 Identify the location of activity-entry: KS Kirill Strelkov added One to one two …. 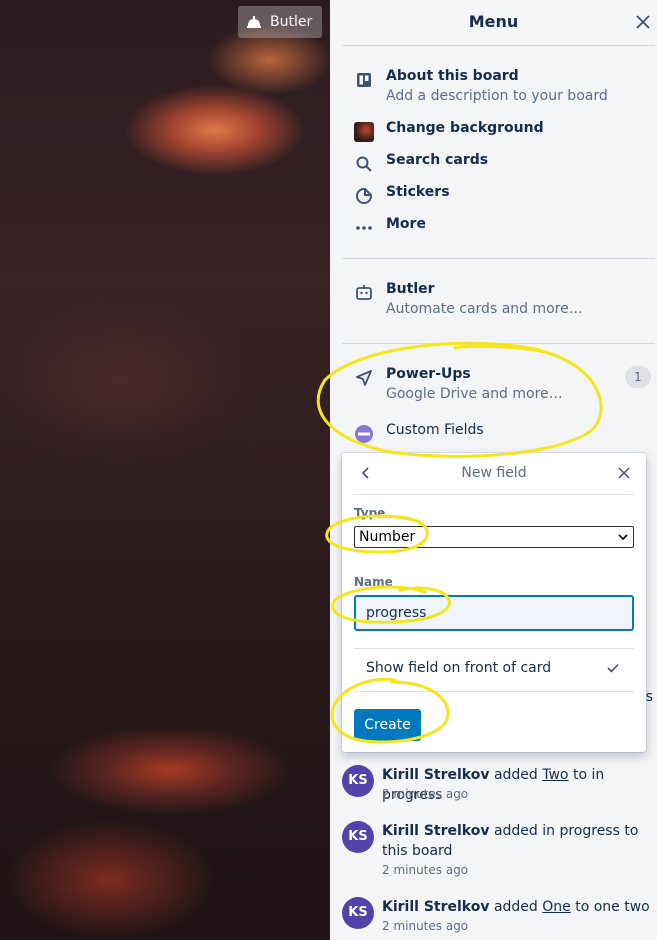
(498, 917).